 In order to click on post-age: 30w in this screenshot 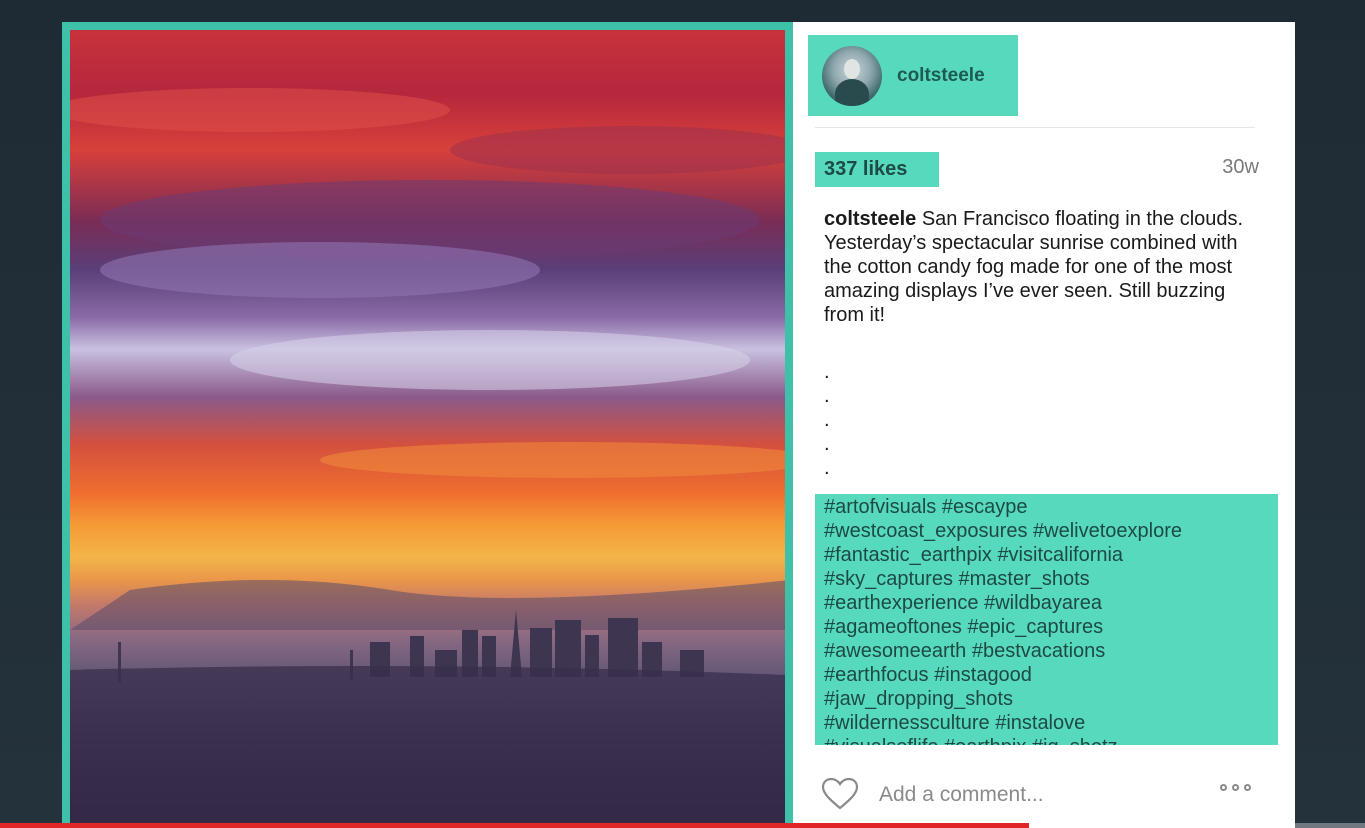, I will do `click(1240, 167)`.